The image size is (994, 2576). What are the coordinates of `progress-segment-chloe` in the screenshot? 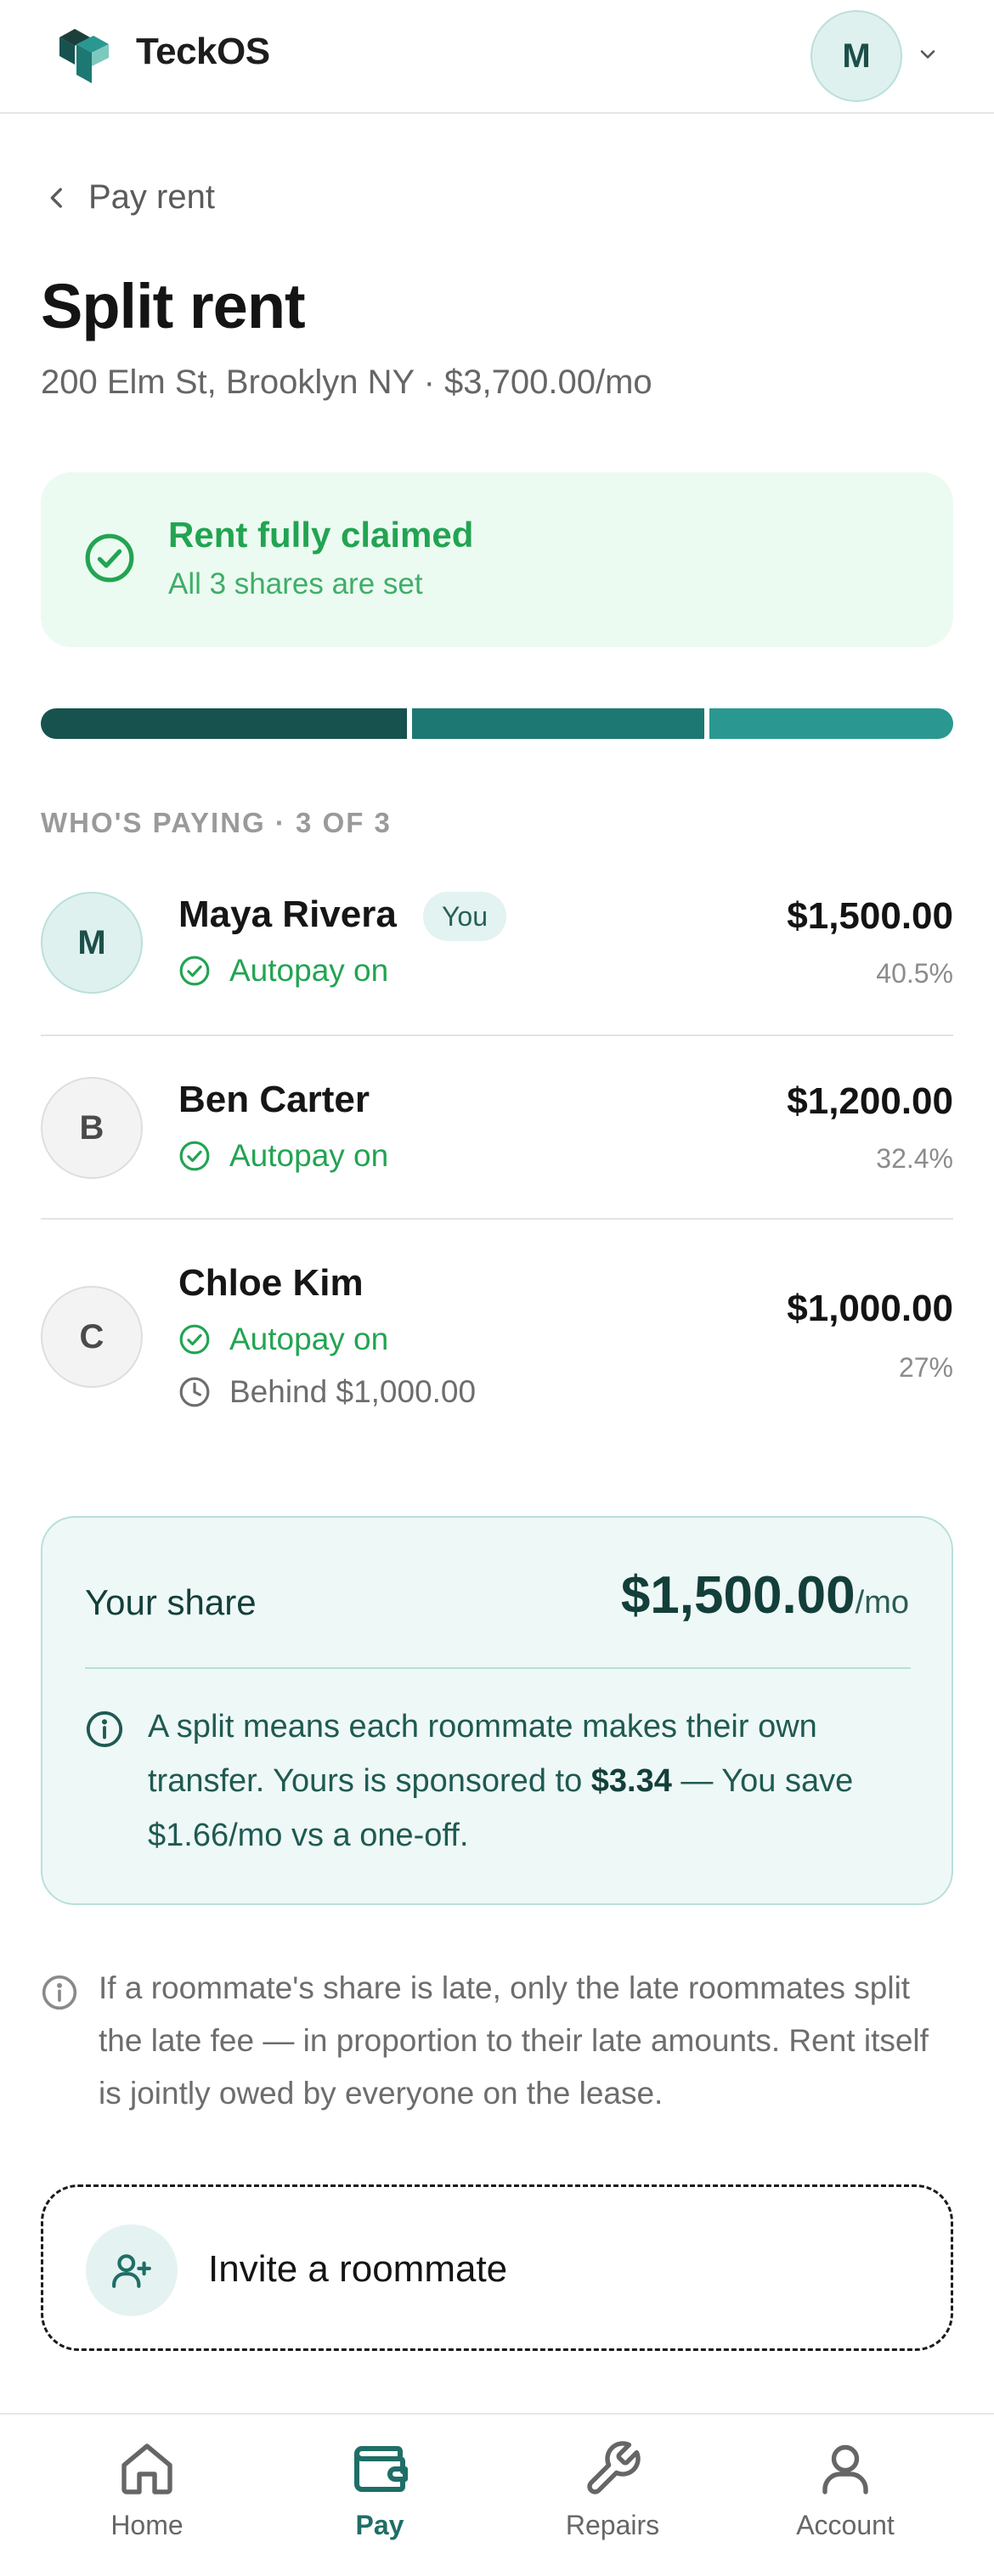 It's located at (831, 723).